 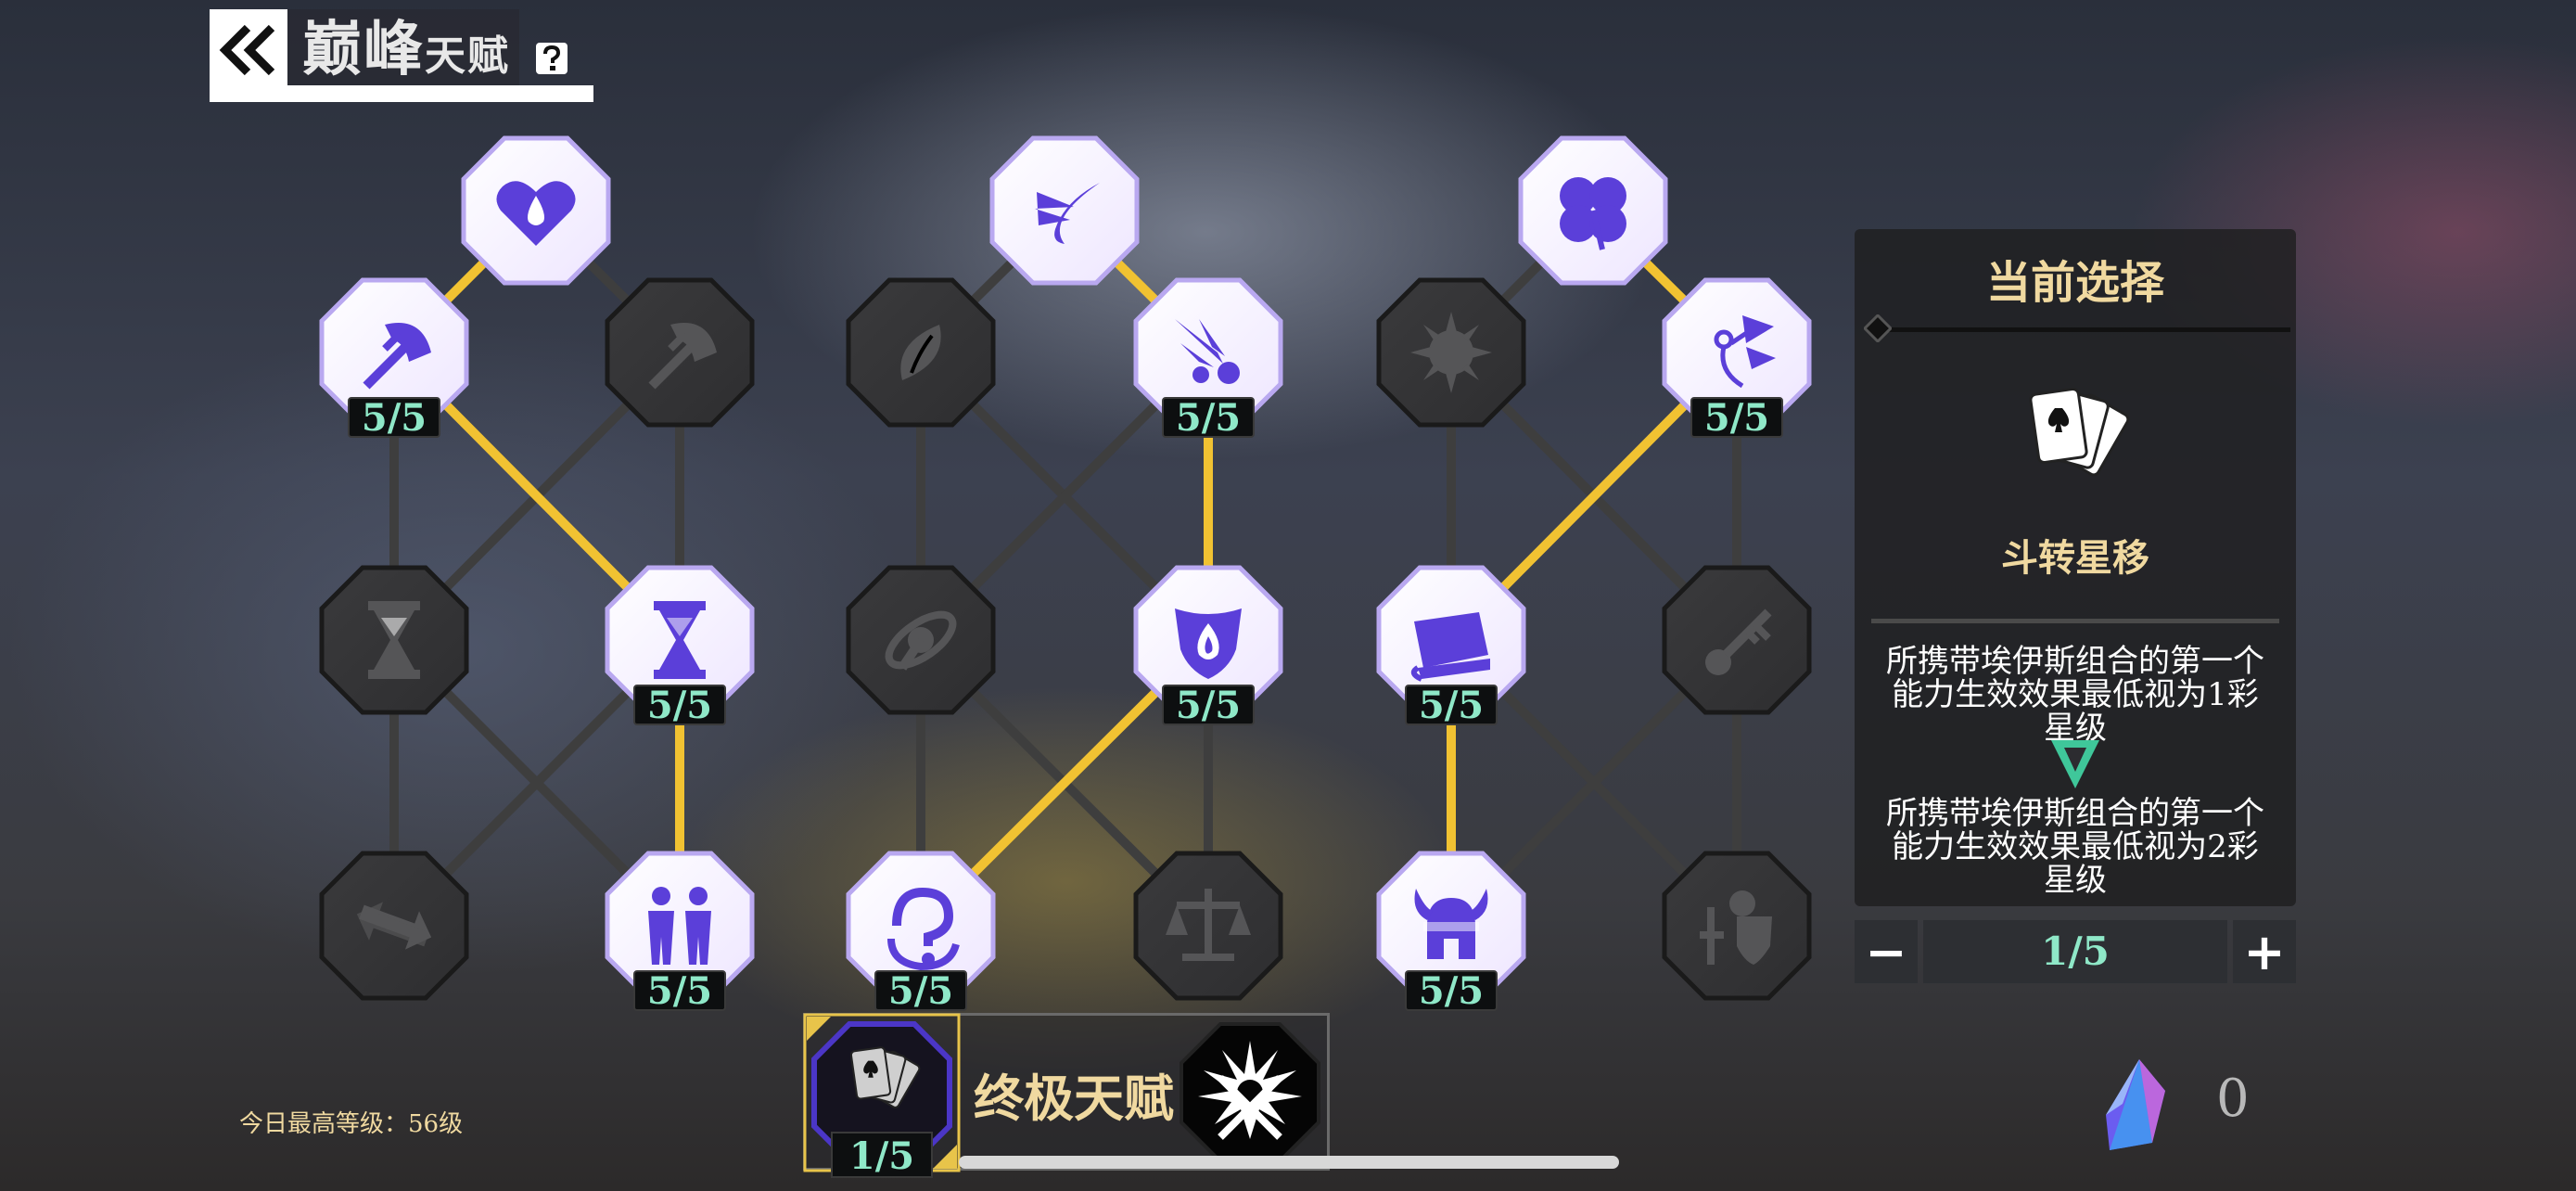 I want to click on talent-node-hourglass: 5/5, so click(x=680, y=644).